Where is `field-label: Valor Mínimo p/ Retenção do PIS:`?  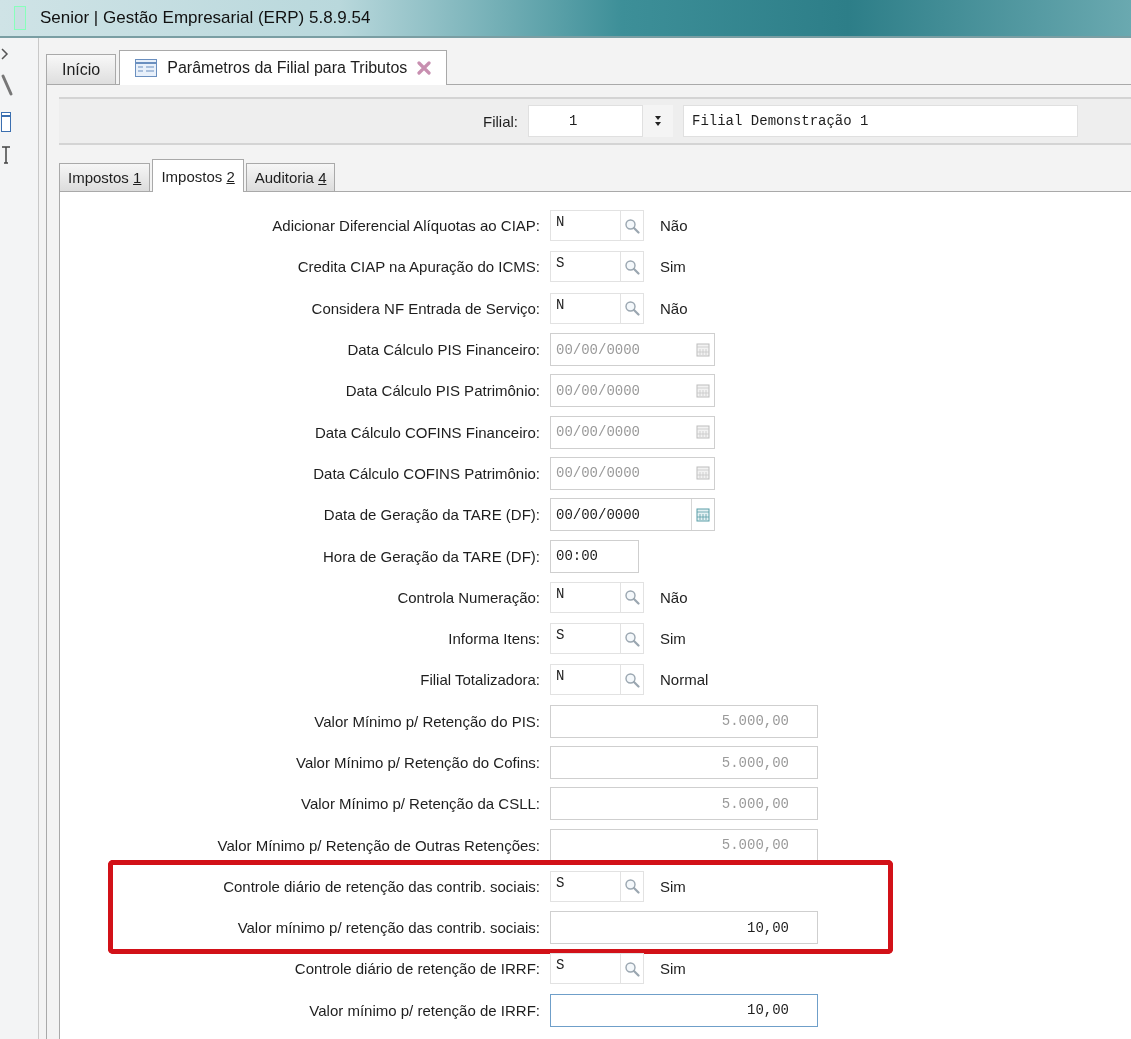
field-label: Valor Mínimo p/ Retenção do PIS: is located at coordinates (426, 721).